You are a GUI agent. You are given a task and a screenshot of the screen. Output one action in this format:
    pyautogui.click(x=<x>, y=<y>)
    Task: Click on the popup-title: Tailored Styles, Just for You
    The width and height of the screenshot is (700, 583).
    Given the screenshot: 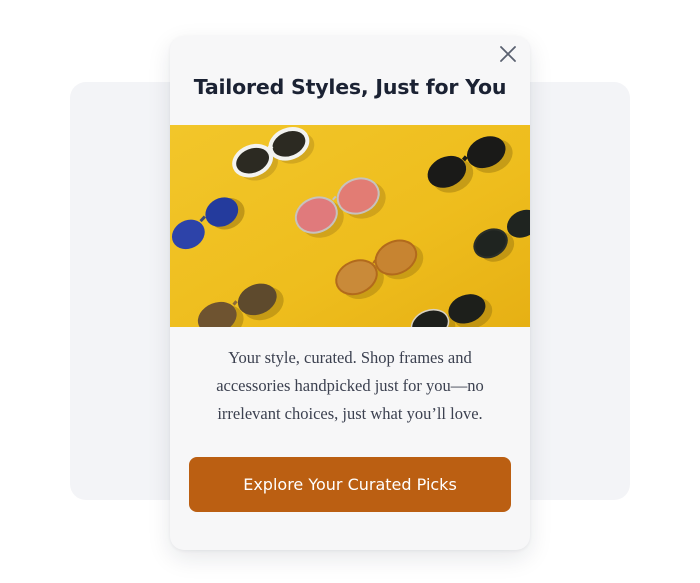 What is the action you would take?
    pyautogui.click(x=350, y=87)
    